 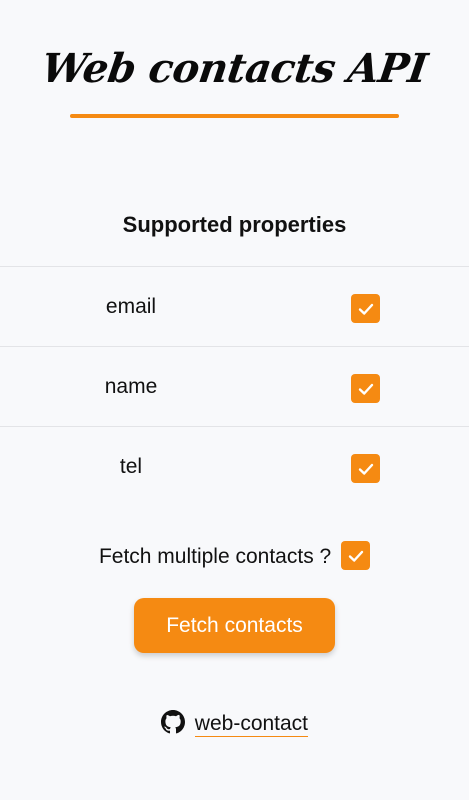 I want to click on name-checkbox, so click(x=365, y=388).